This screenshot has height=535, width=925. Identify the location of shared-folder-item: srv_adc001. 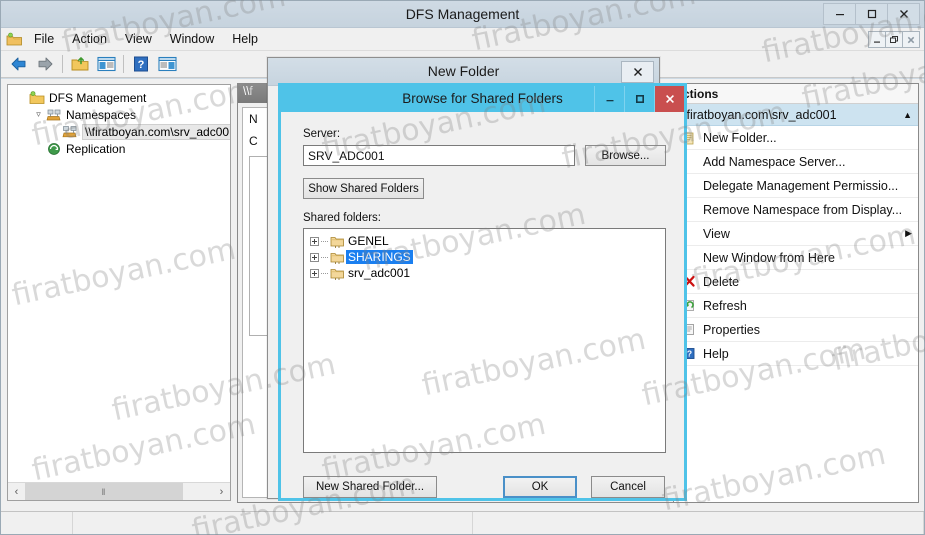
(484, 273).